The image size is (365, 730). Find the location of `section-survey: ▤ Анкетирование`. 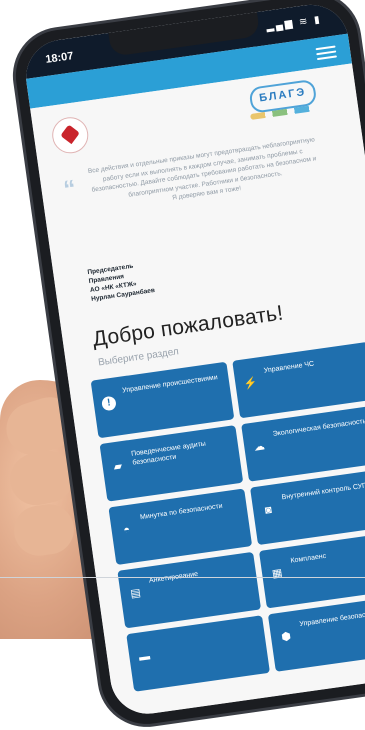

section-survey: ▤ Анкетирование is located at coordinates (189, 590).